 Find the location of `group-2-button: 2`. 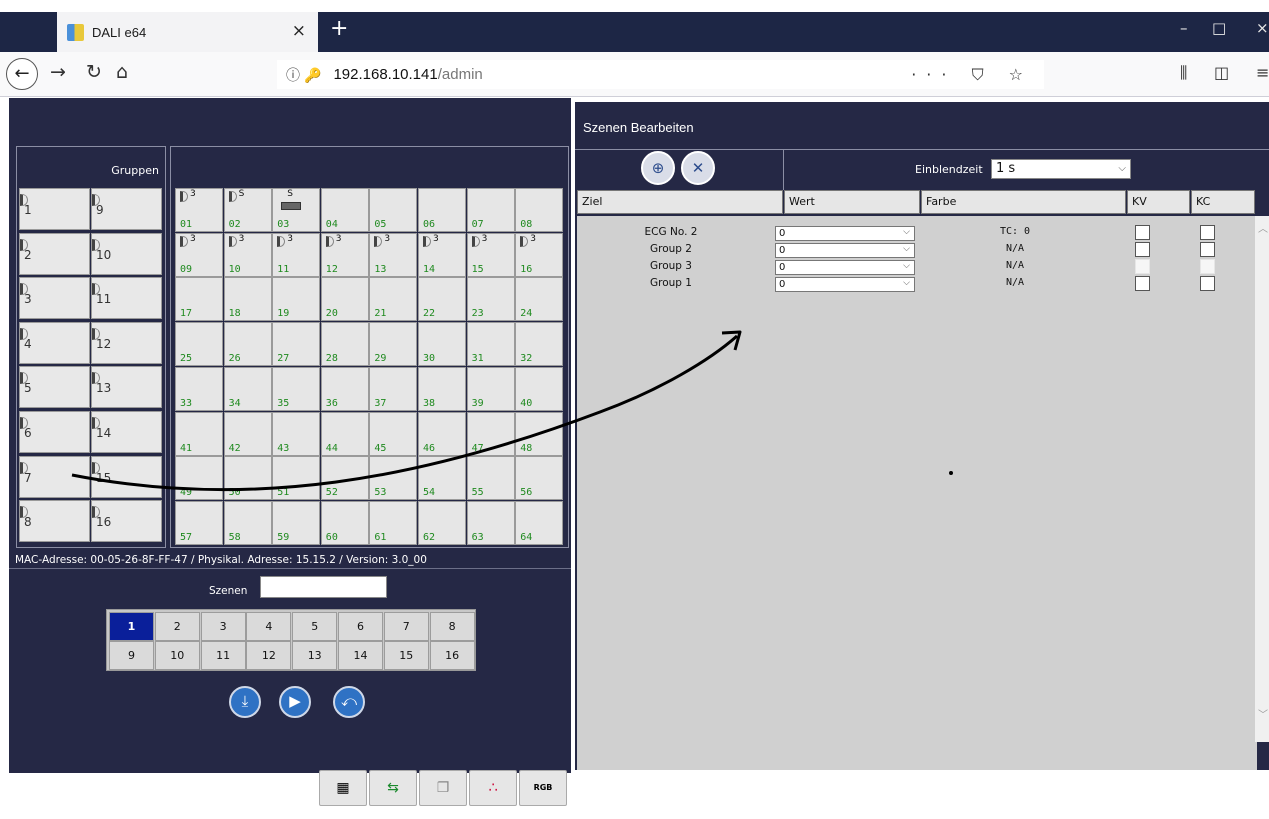

group-2-button: 2 is located at coordinates (54, 253).